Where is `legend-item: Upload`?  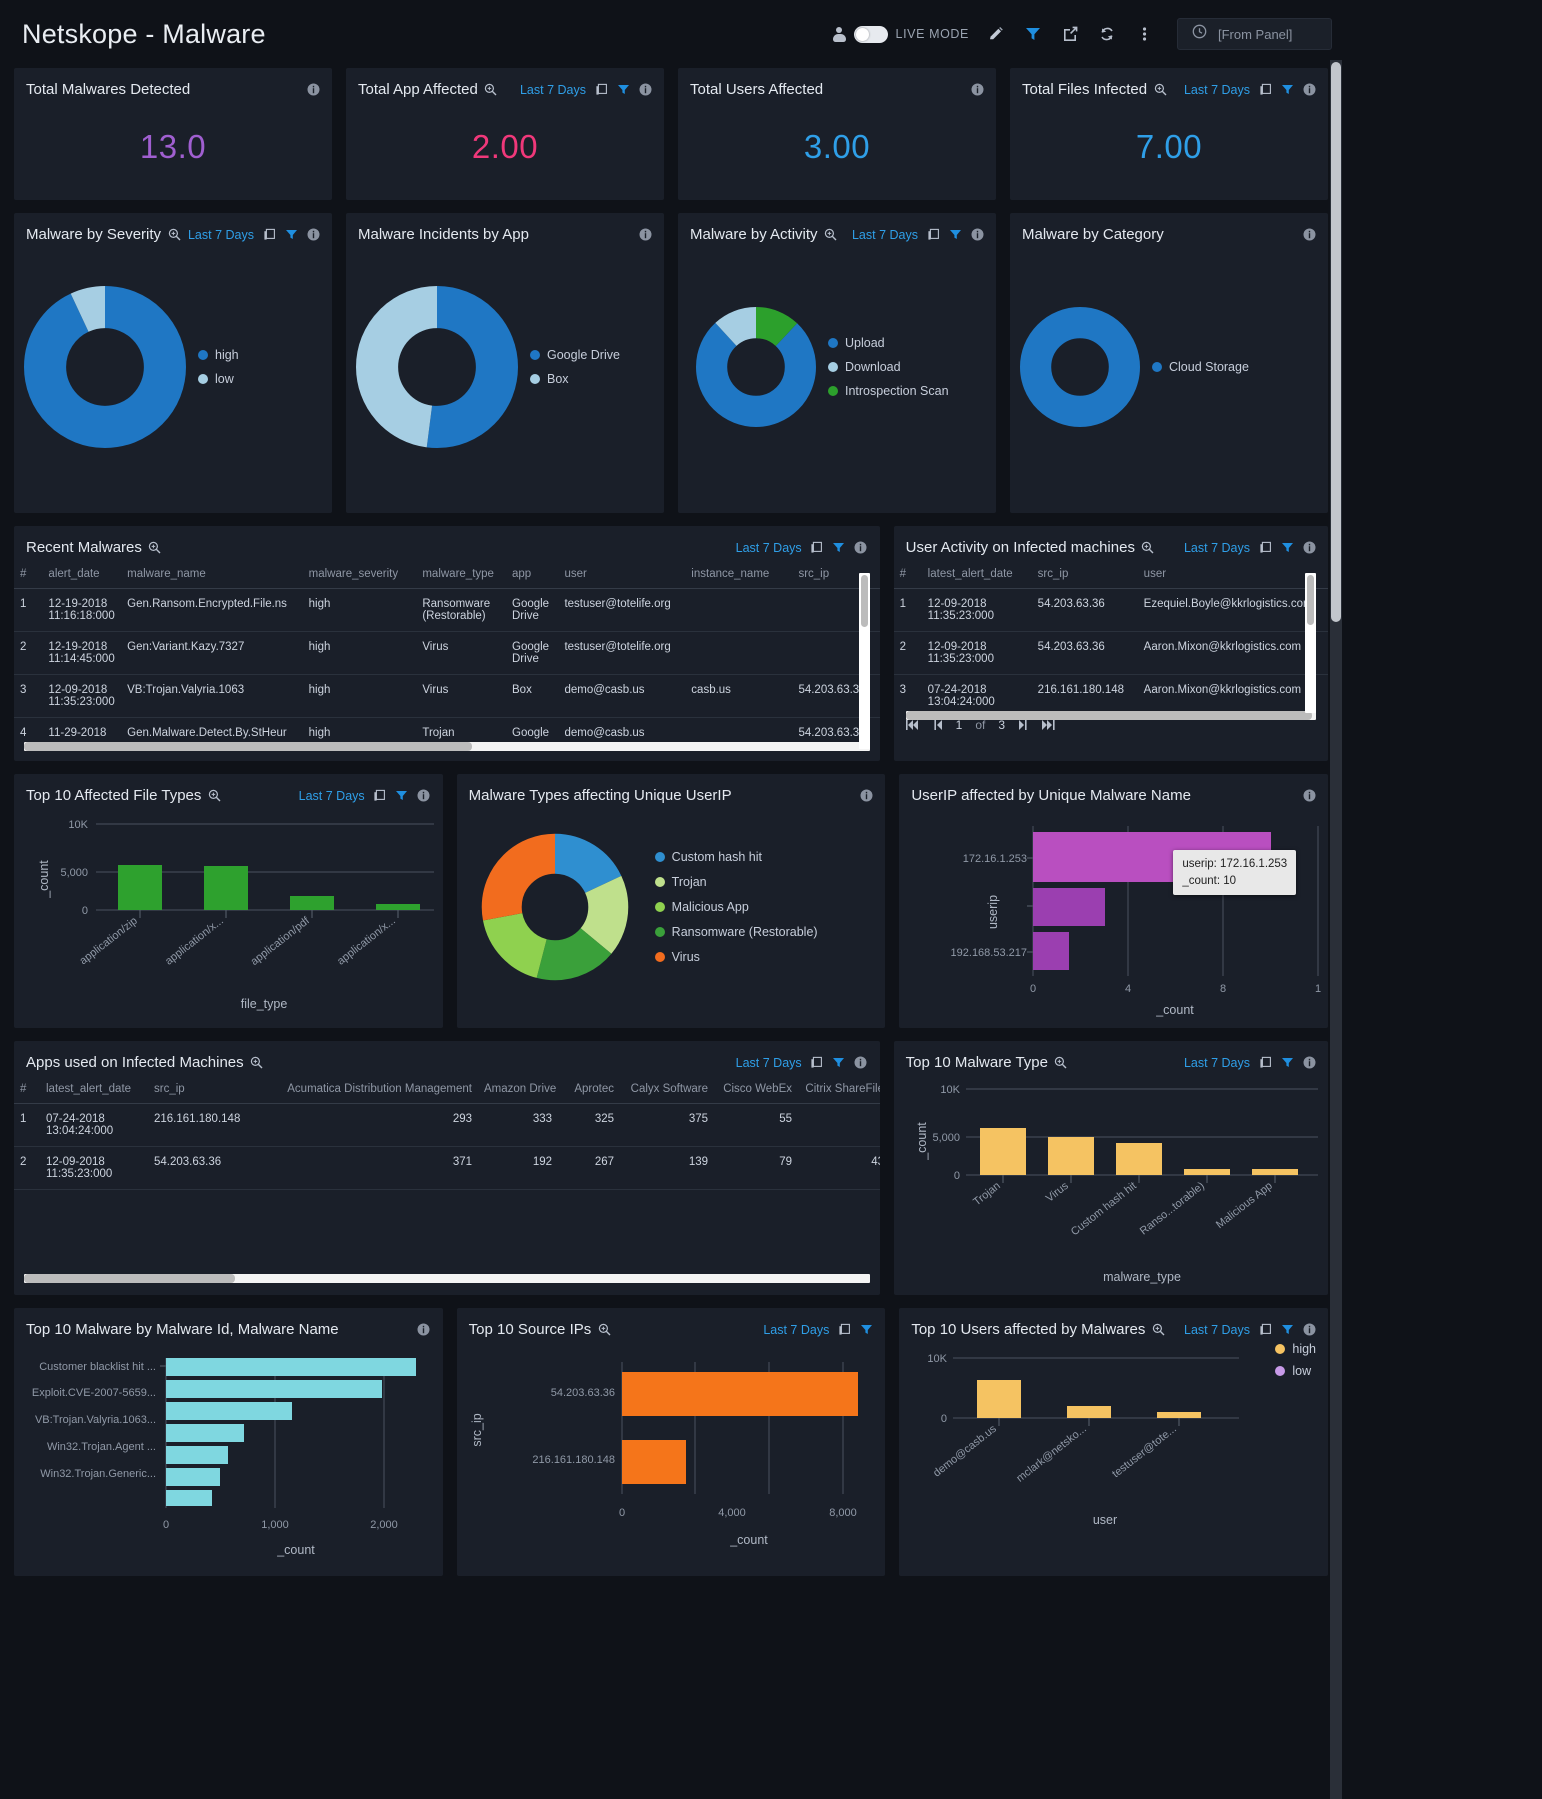 legend-item: Upload is located at coordinates (888, 343).